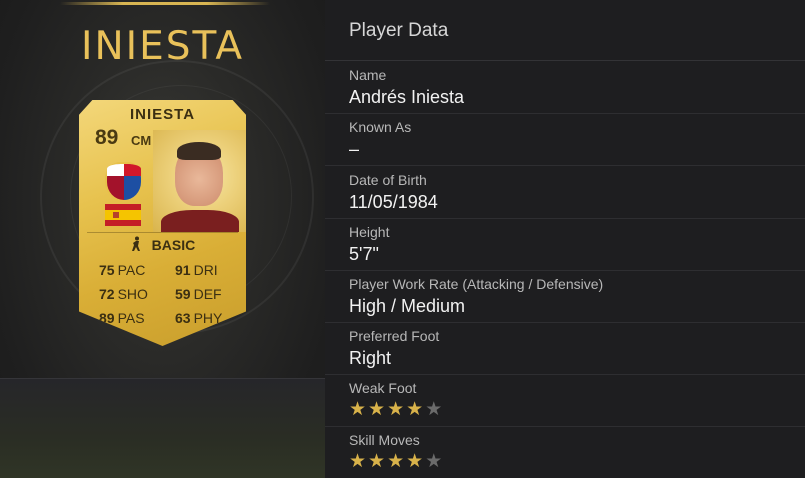 The image size is (805, 478). I want to click on stat-dri: 91 DRI, so click(196, 270).